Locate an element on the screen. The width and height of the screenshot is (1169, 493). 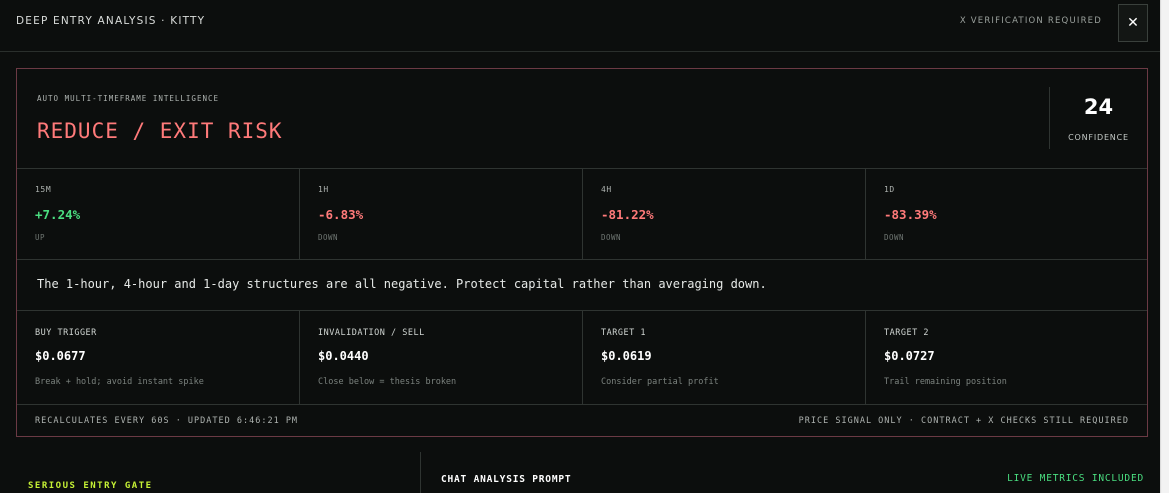
level-value: $0.0619 is located at coordinates (626, 356).